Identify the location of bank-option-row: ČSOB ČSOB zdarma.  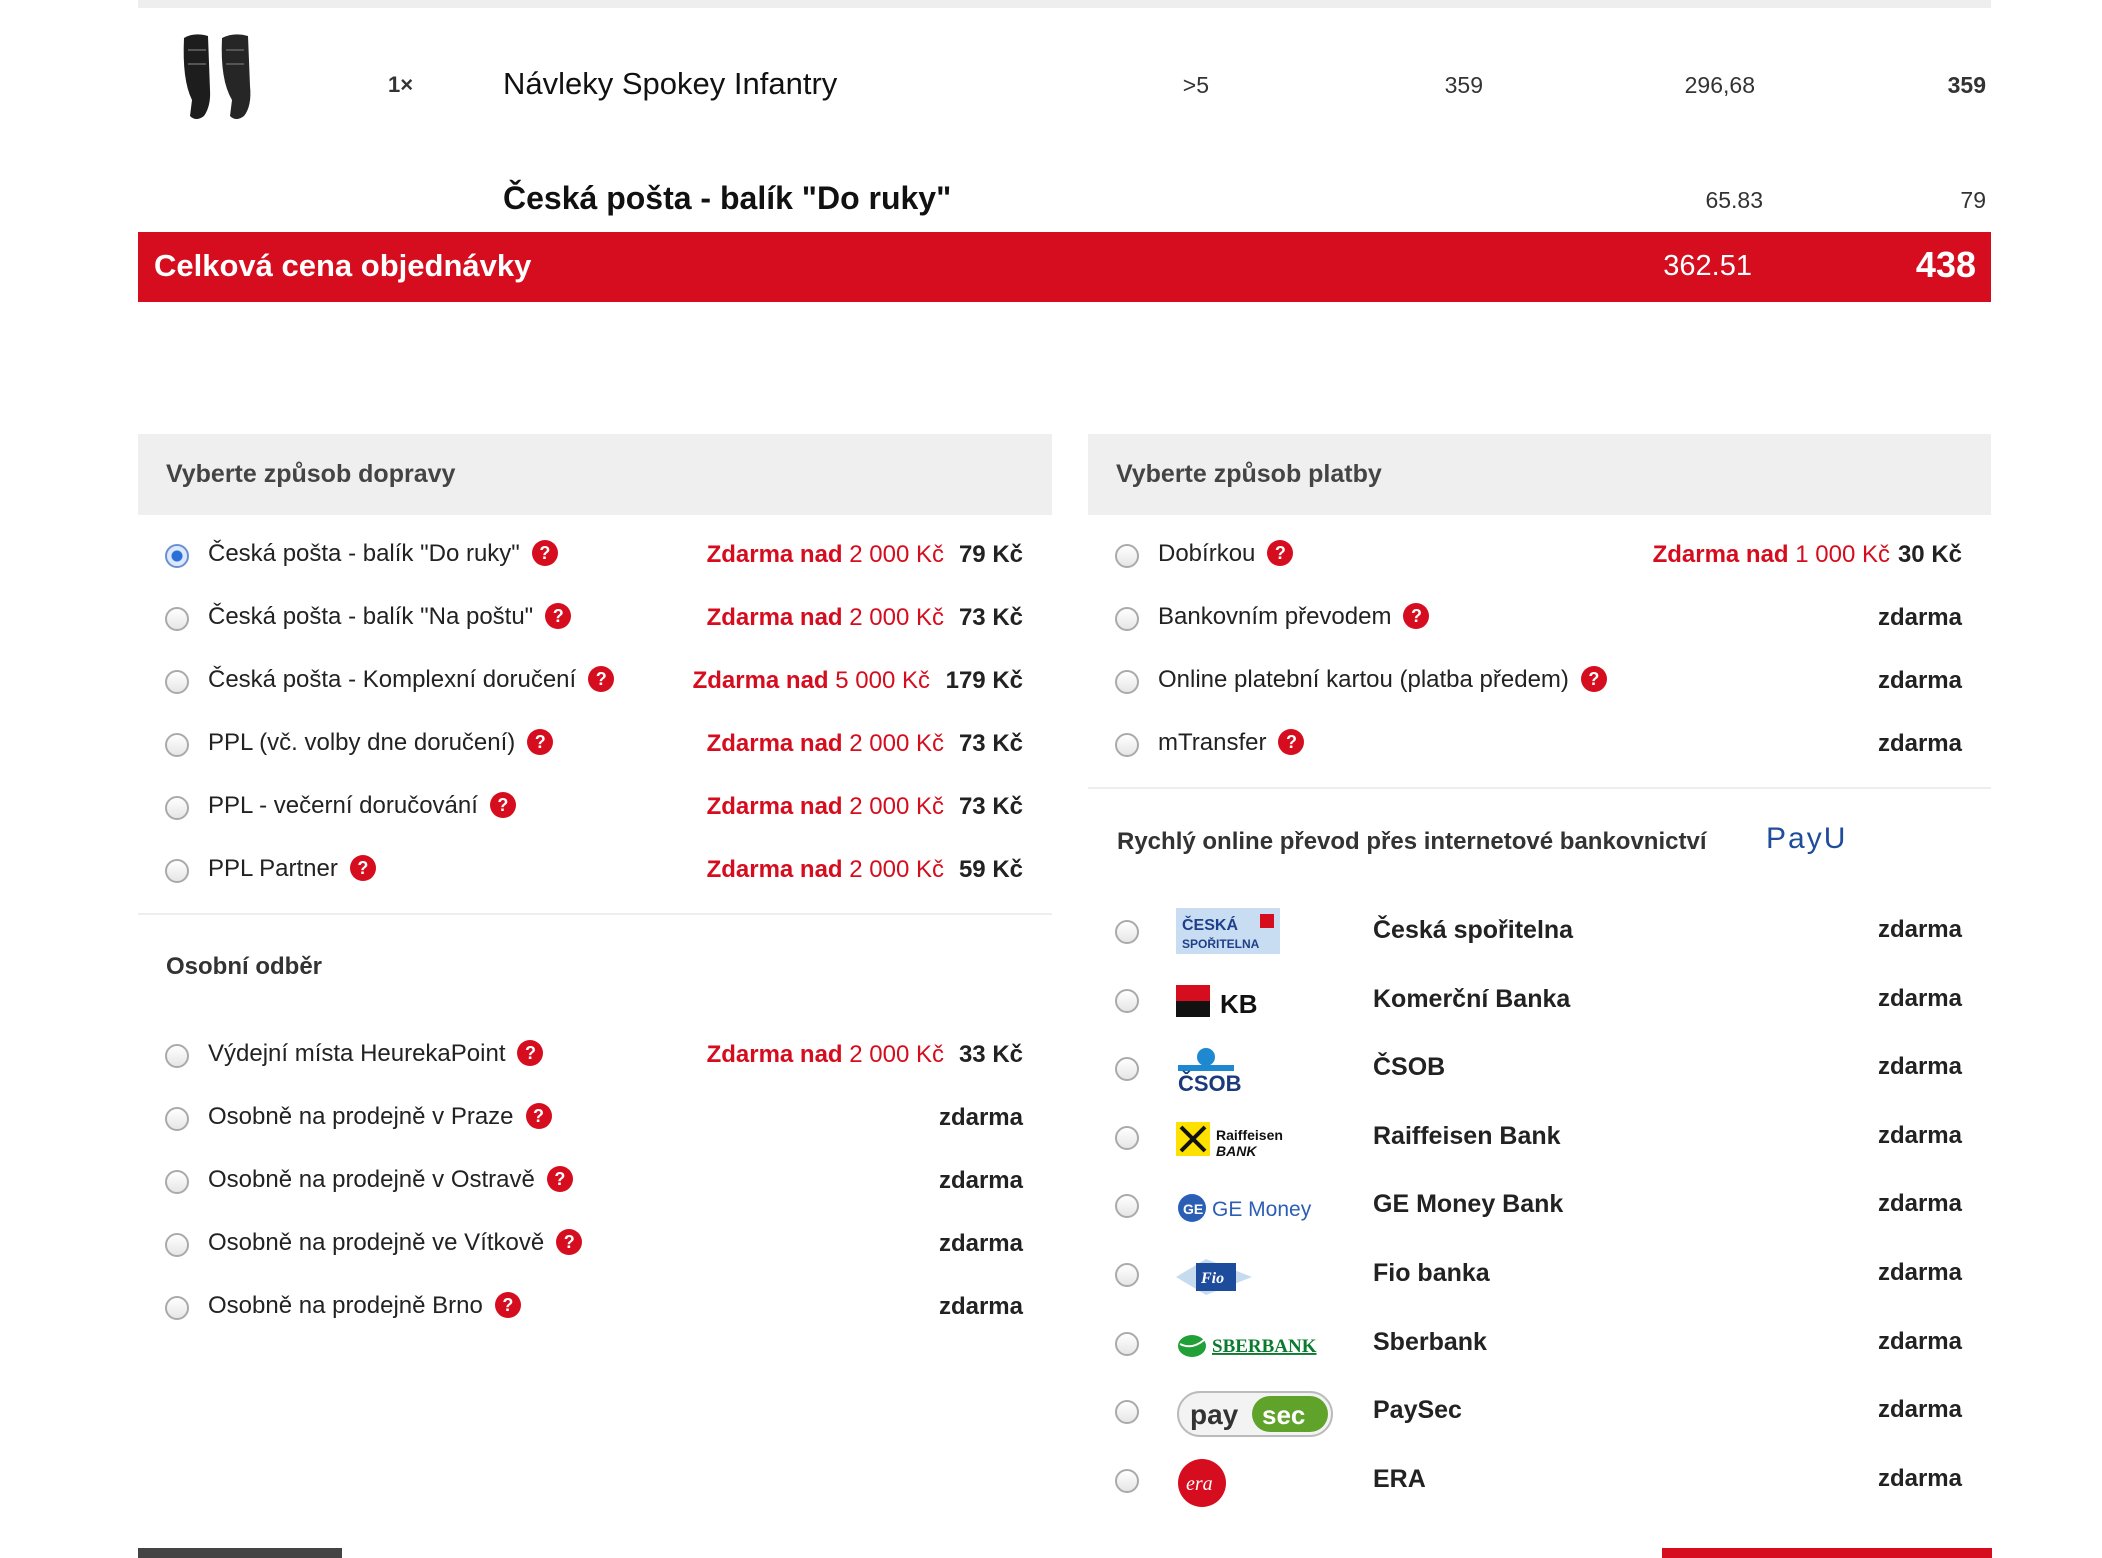
(1539, 1068).